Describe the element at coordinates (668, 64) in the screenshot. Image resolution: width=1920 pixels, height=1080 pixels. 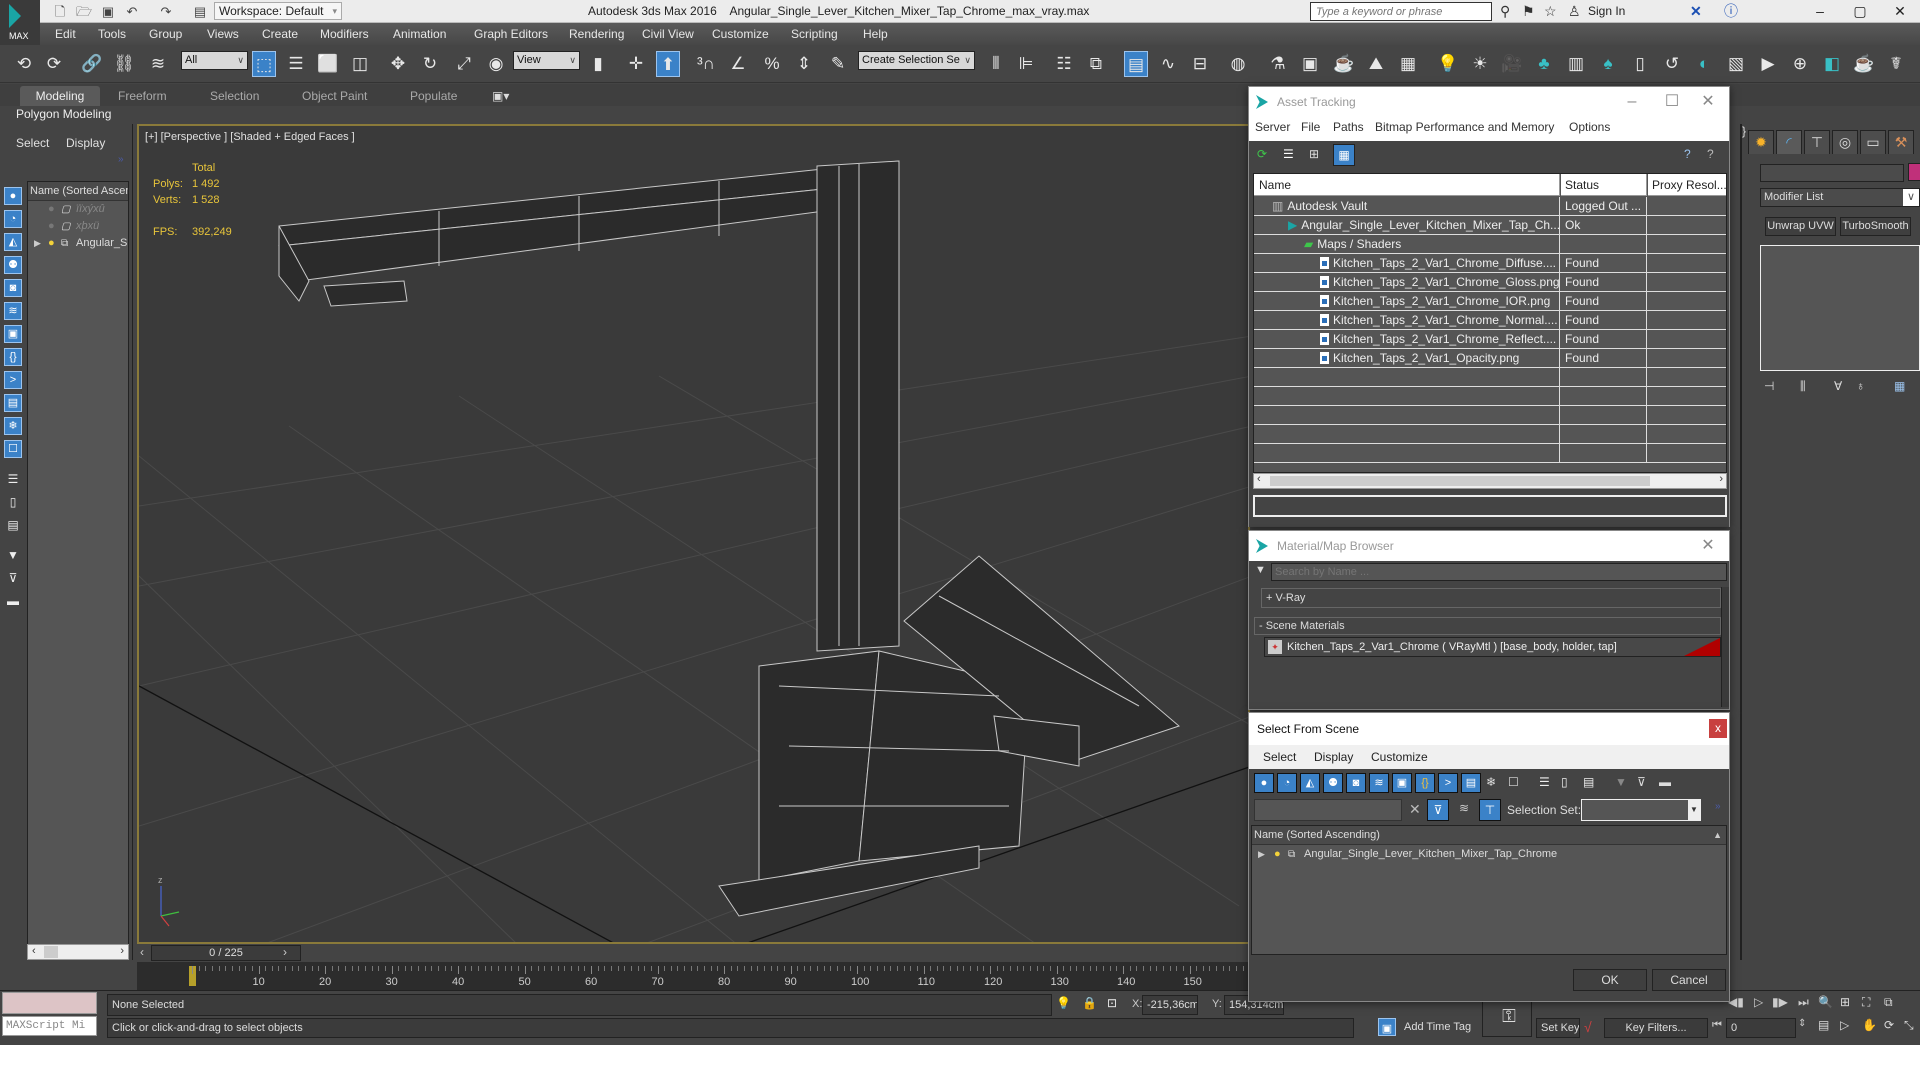
I see `keyboard-shortcut-override-icon: ⬆` at that location.